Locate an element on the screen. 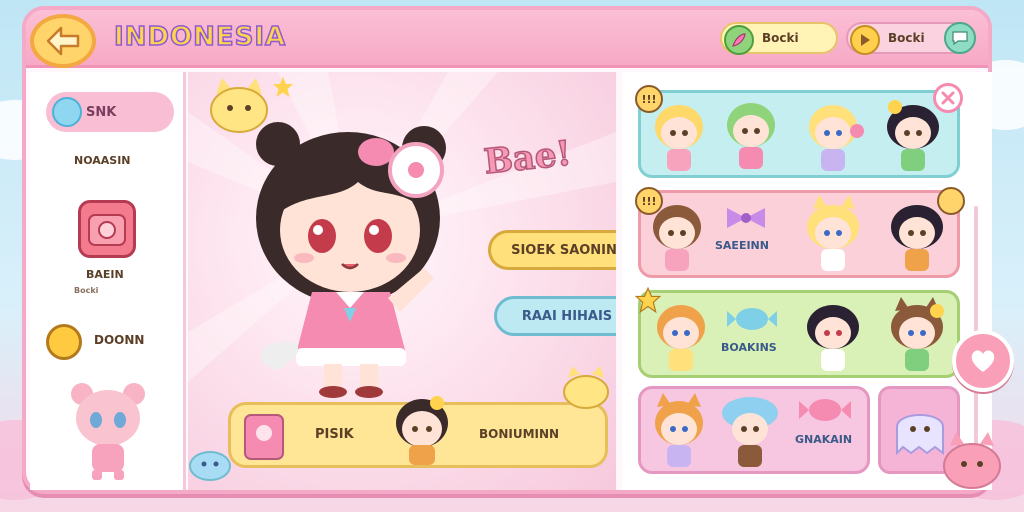 The image size is (1024, 512). bottom-label-2: BONIUMINN is located at coordinates (519, 434).